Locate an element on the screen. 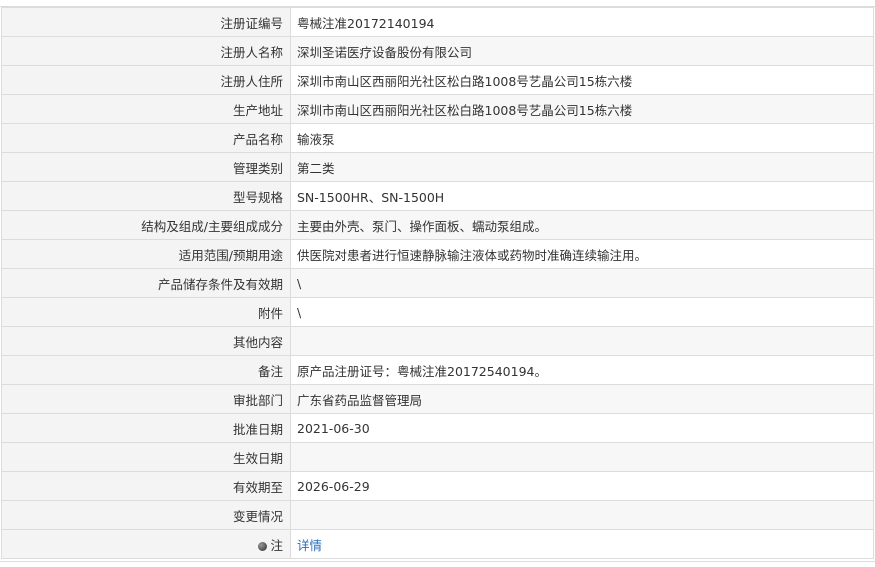 This screenshot has height=567, width=875. table-row: 注册证编号 粤械注准20172140194 is located at coordinates (437, 22).